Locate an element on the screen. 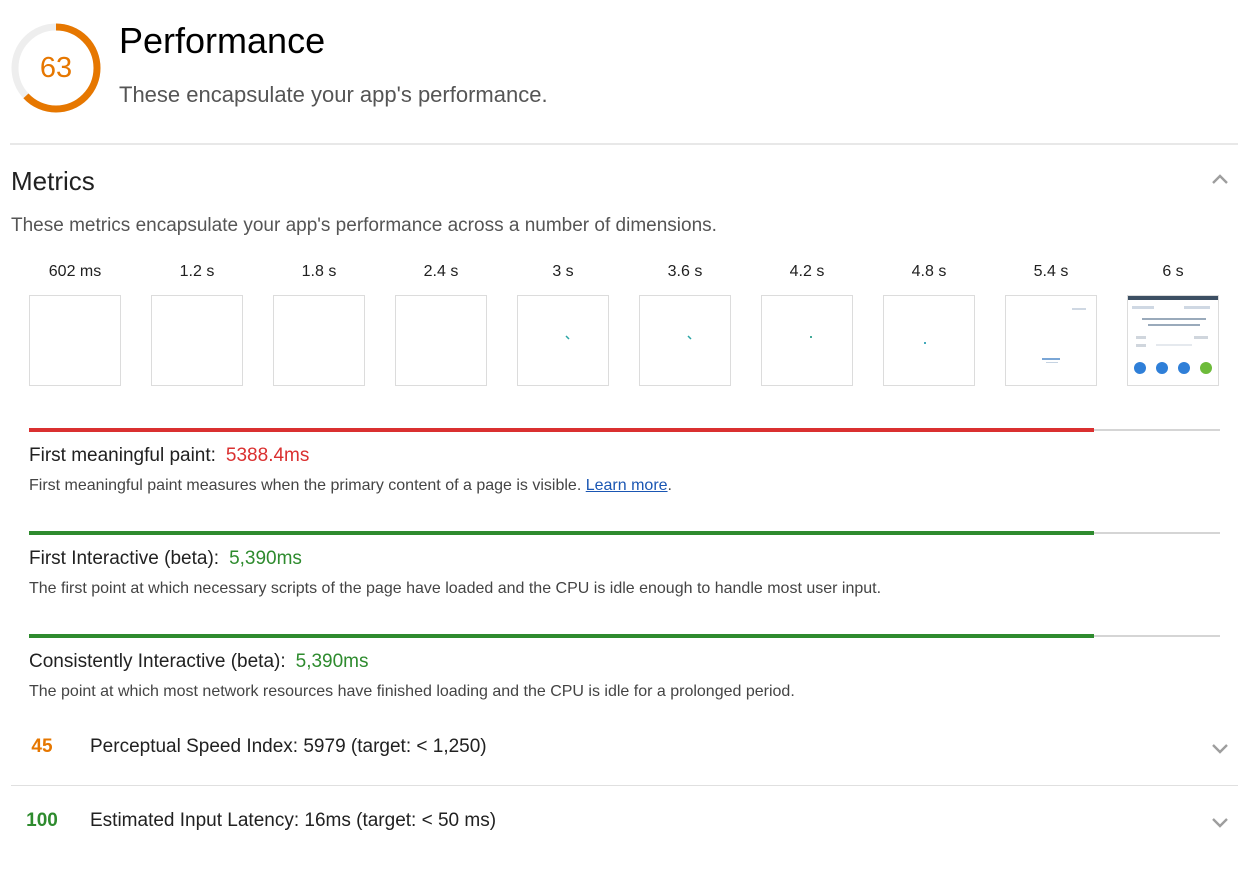 This screenshot has height=869, width=1256. filmstrip-frame: 4.8 s is located at coordinates (929, 323).